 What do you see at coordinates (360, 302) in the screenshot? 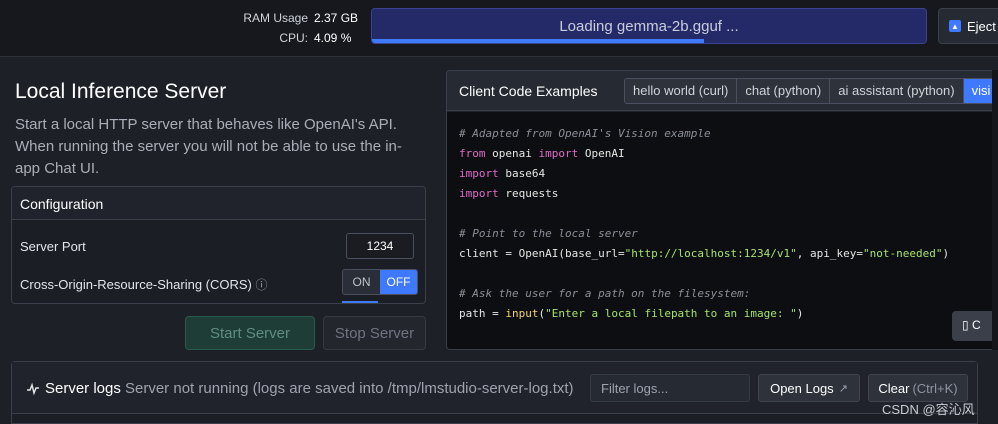
I see `next-toggle-partial` at bounding box center [360, 302].